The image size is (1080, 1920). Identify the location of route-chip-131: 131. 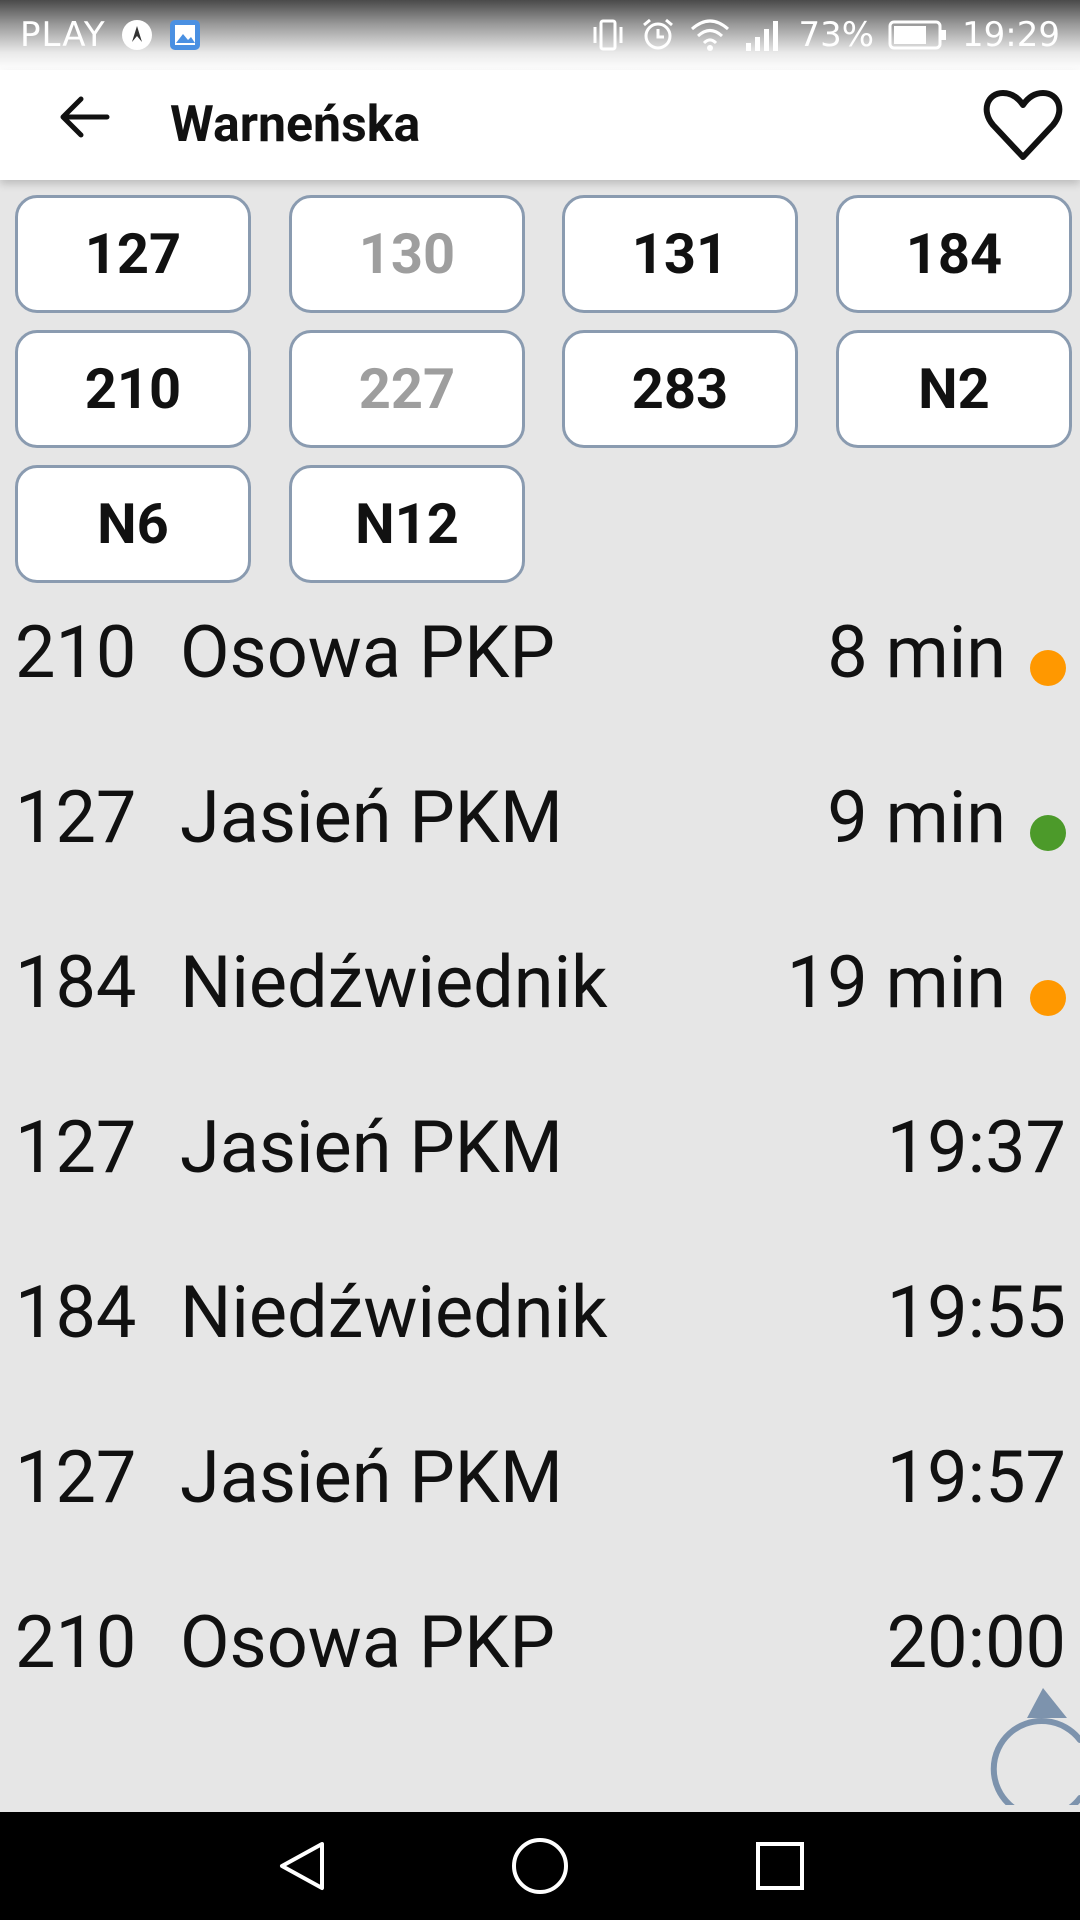
(680, 254).